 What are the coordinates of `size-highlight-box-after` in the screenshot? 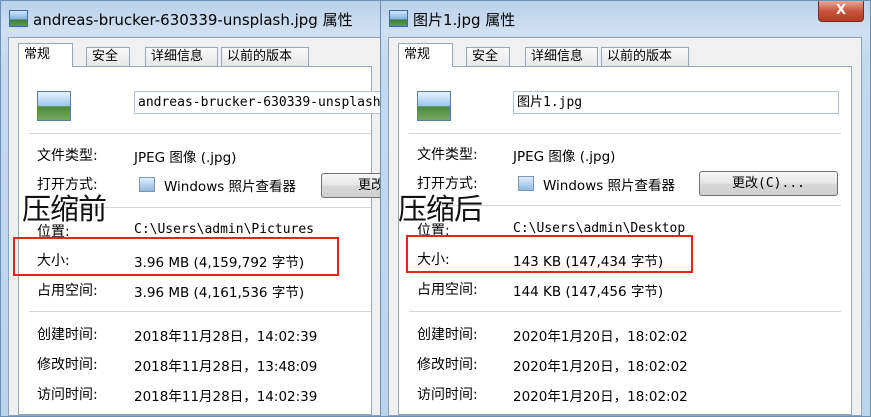 It's located at (549, 254).